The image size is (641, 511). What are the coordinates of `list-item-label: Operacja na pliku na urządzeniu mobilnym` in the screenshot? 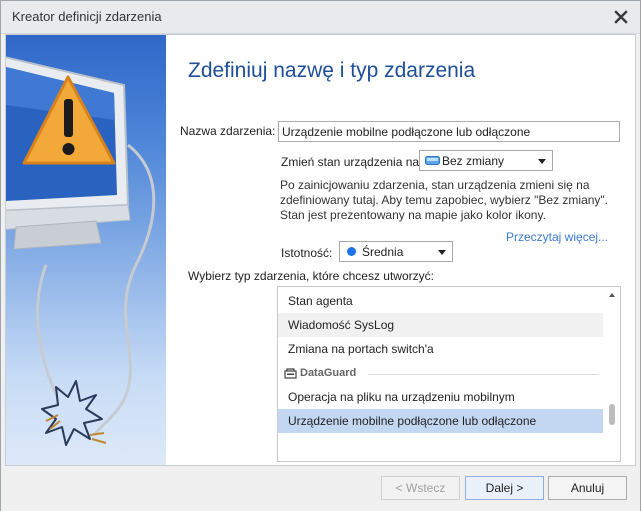 It's located at (401, 397).